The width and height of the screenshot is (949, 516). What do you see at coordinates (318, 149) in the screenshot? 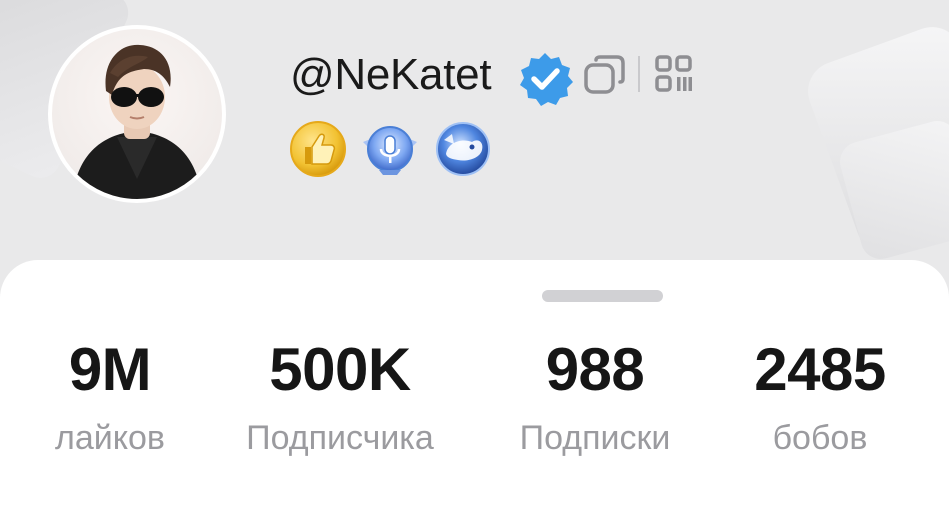
I see `thumbs-up-badge-icon` at bounding box center [318, 149].